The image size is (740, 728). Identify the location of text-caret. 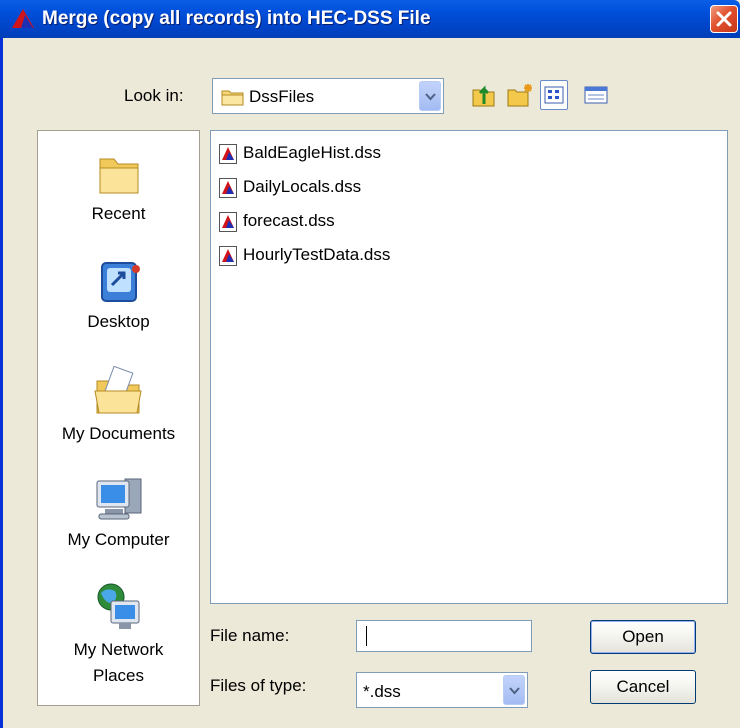
(366, 636).